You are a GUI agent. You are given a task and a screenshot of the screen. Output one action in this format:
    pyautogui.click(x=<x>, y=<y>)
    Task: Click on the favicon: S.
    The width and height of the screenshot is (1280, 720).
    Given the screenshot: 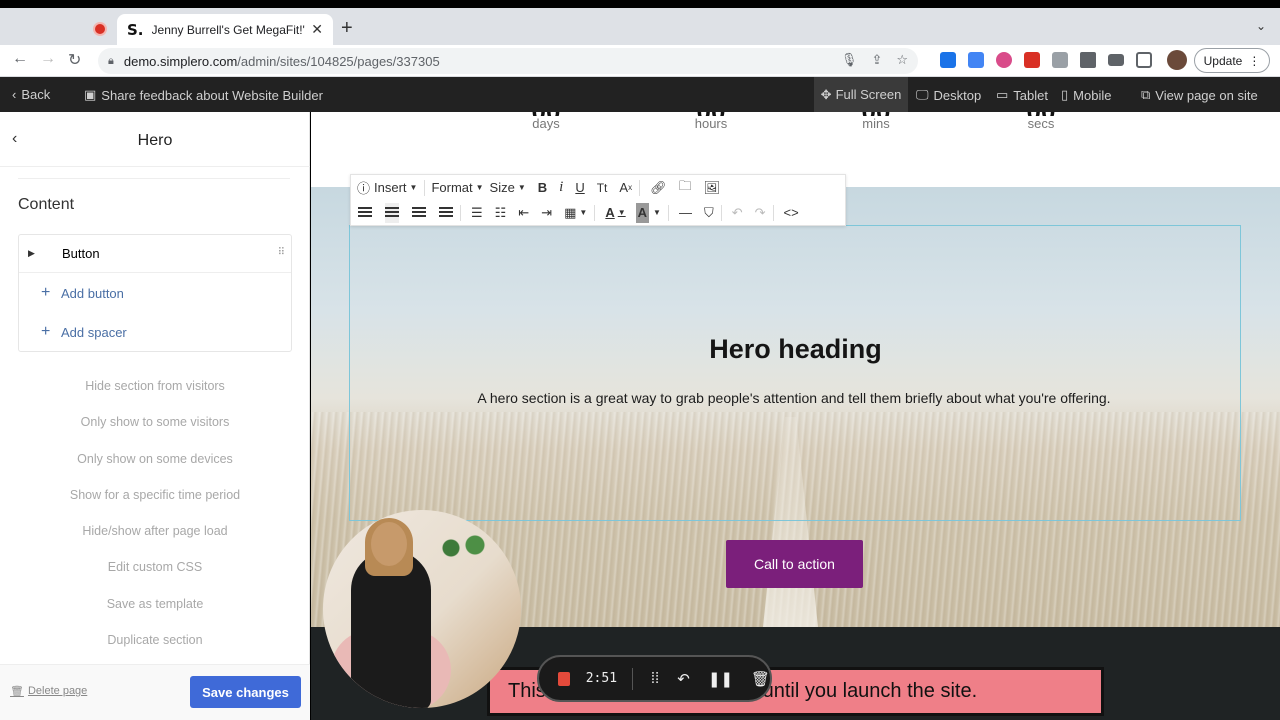 What is the action you would take?
    pyautogui.click(x=135, y=29)
    